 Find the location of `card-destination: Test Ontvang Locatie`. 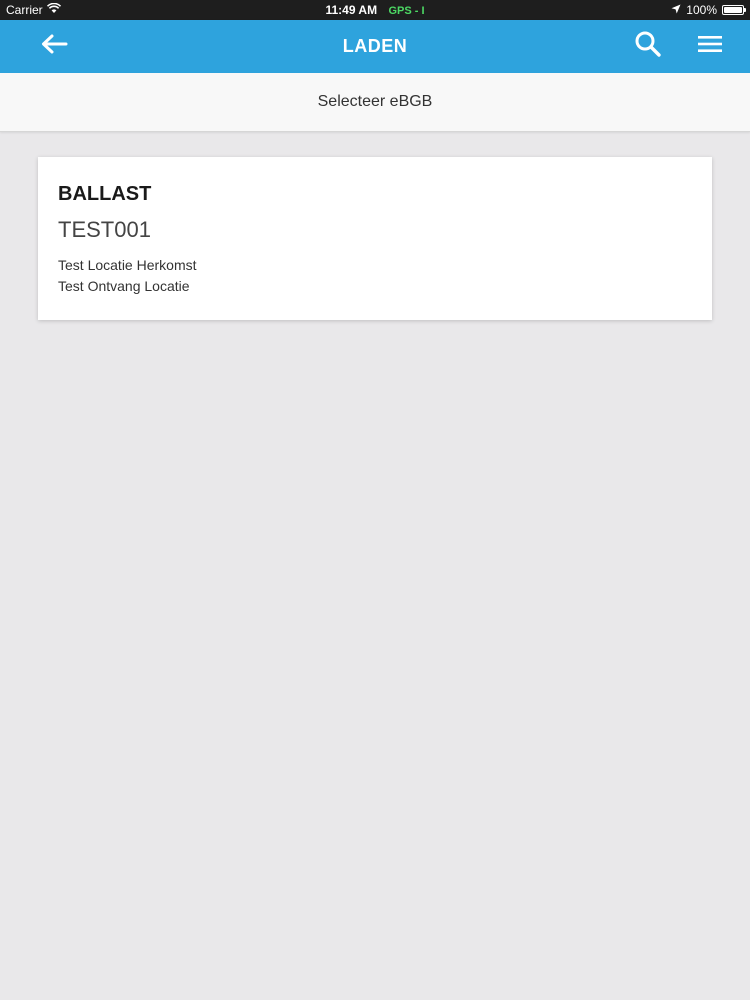

card-destination: Test Ontvang Locatie is located at coordinates (124, 286).